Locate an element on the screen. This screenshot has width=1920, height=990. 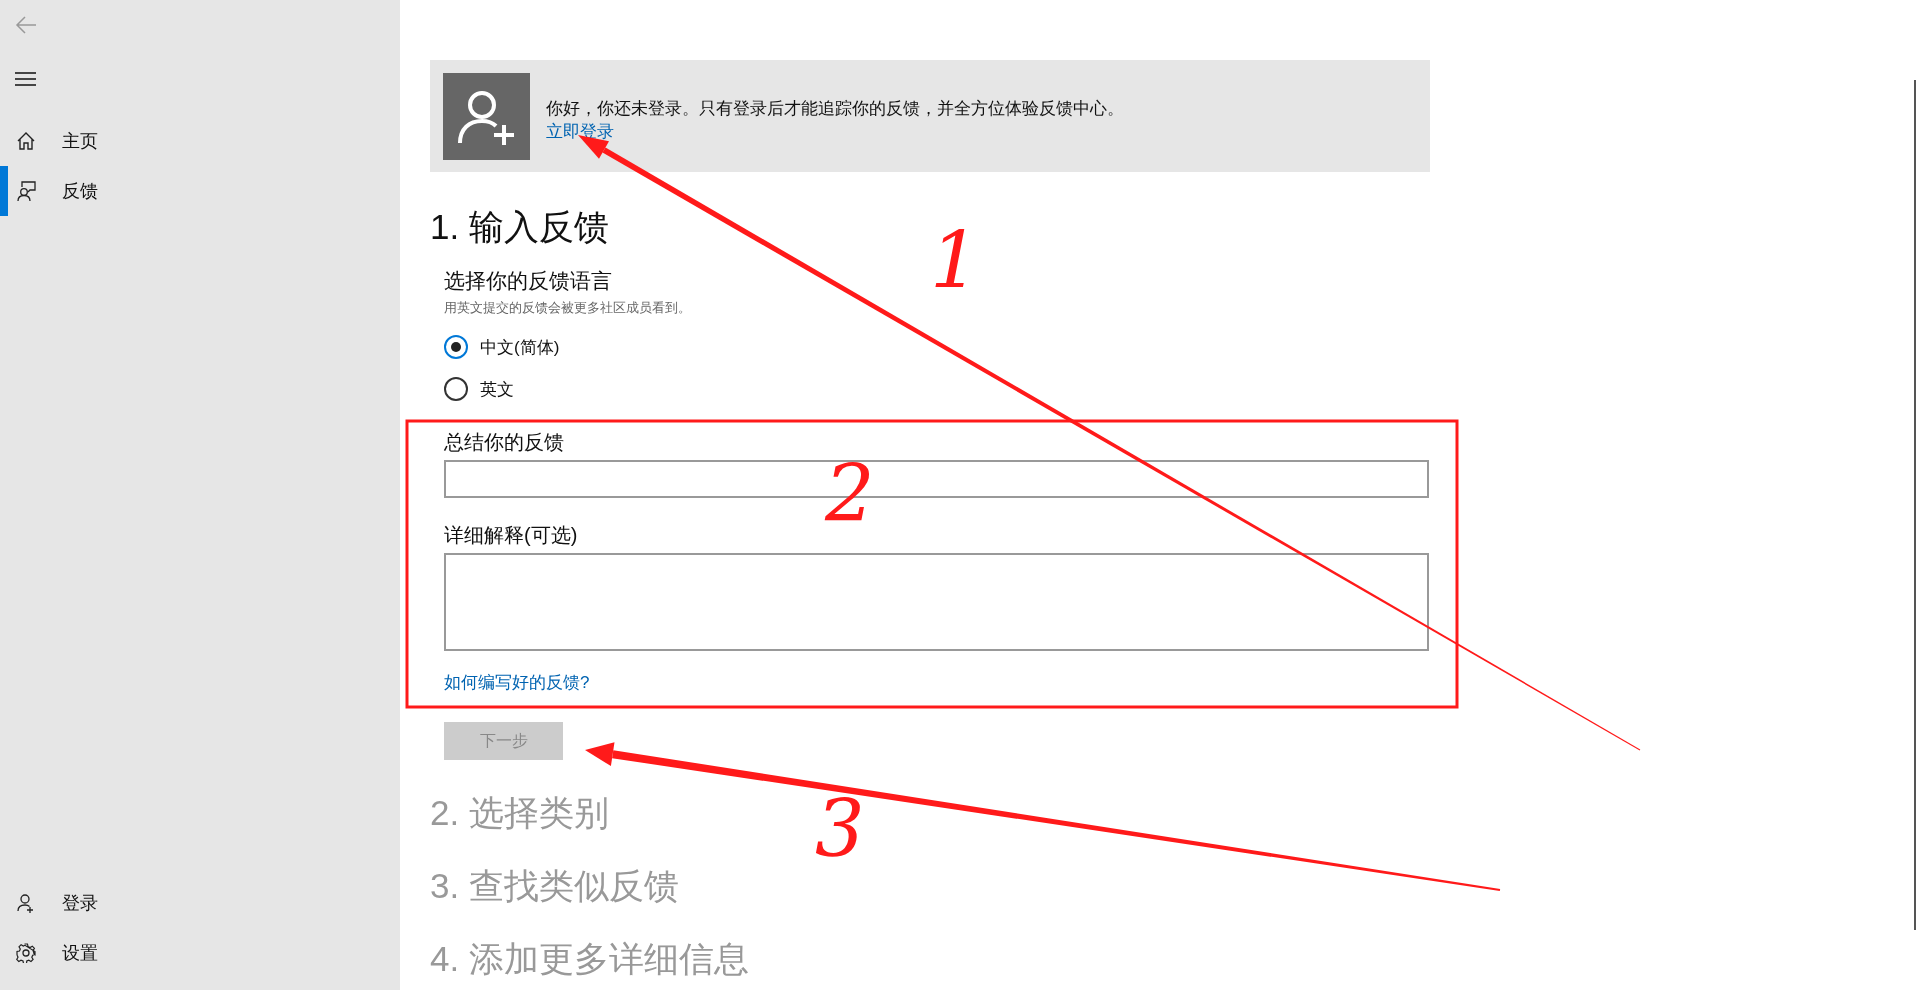
sidebar-item: 反馈 is located at coordinates (200, 191).